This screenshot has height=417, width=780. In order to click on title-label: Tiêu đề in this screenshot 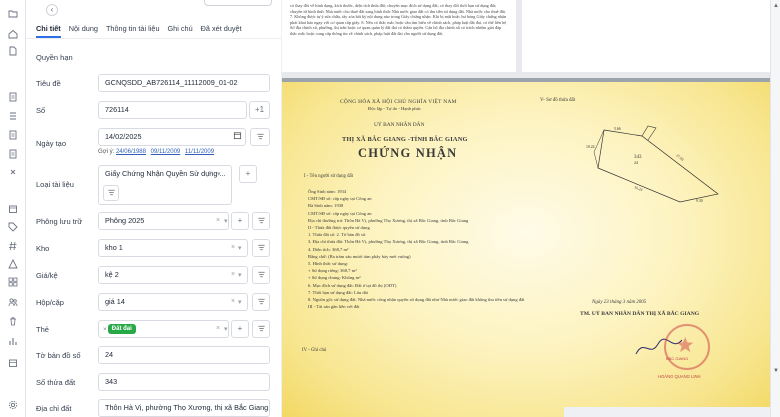, I will do `click(48, 83)`.